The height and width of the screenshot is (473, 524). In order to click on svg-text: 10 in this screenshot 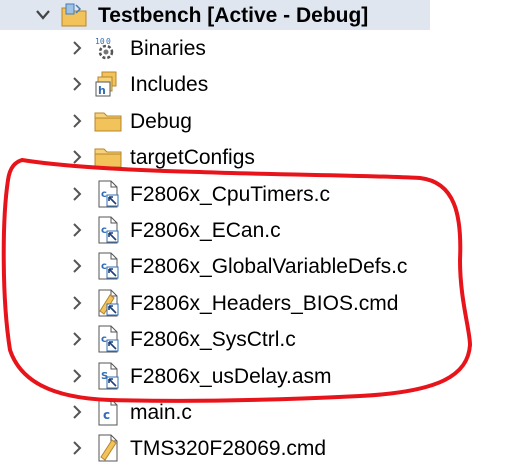, I will do `click(100, 41)`.